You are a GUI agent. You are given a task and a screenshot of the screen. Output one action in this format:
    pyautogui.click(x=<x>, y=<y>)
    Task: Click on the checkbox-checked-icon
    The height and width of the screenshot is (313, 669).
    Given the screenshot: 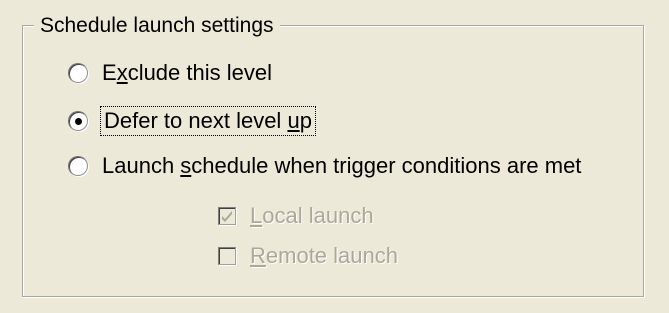 What is the action you would take?
    pyautogui.click(x=227, y=216)
    